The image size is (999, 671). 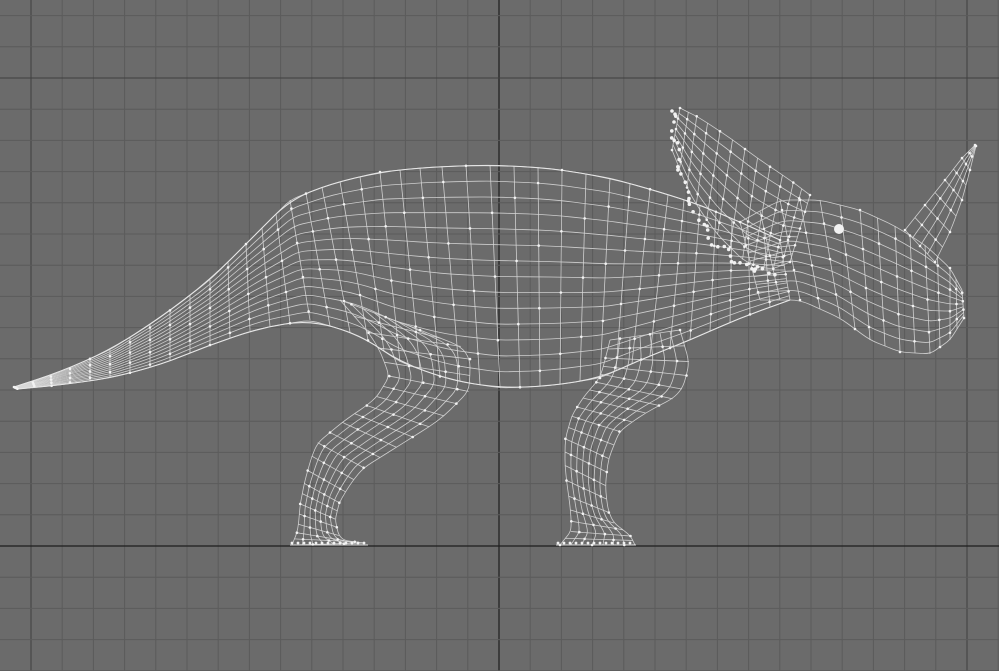 I want to click on hind-leg-ring, so click(x=320, y=502).